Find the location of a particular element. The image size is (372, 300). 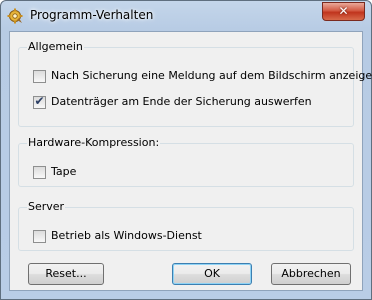

ok-button: OK is located at coordinates (212, 274).